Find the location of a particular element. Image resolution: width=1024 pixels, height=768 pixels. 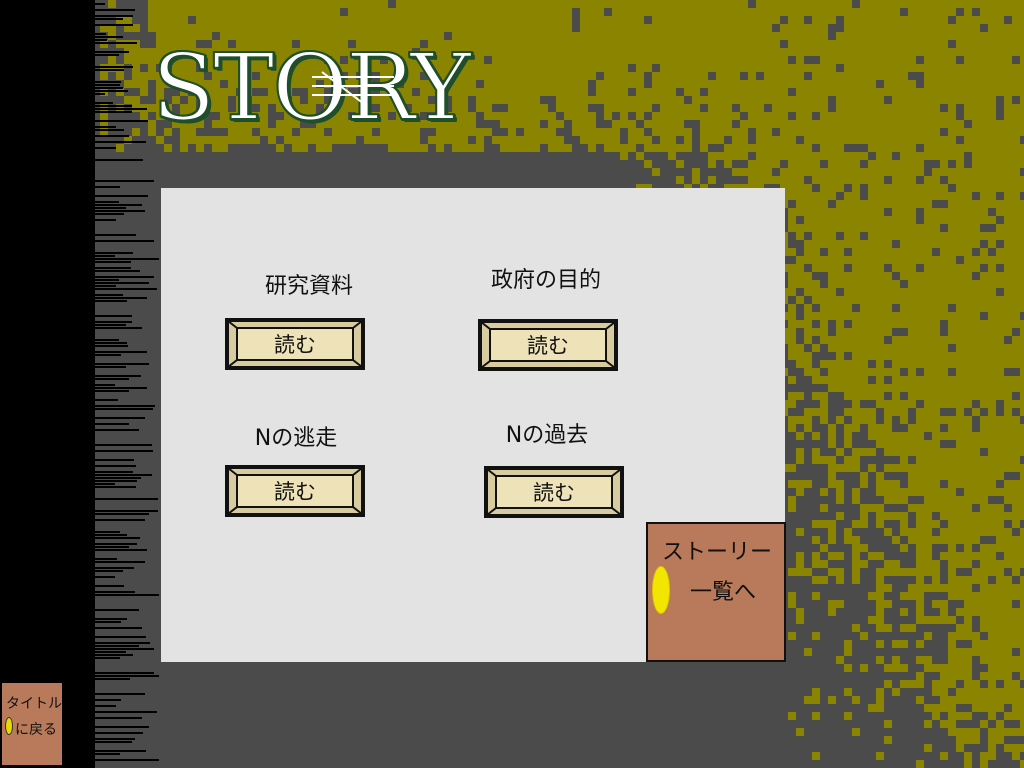

door-label-line1: タイトル is located at coordinates (34, 704).